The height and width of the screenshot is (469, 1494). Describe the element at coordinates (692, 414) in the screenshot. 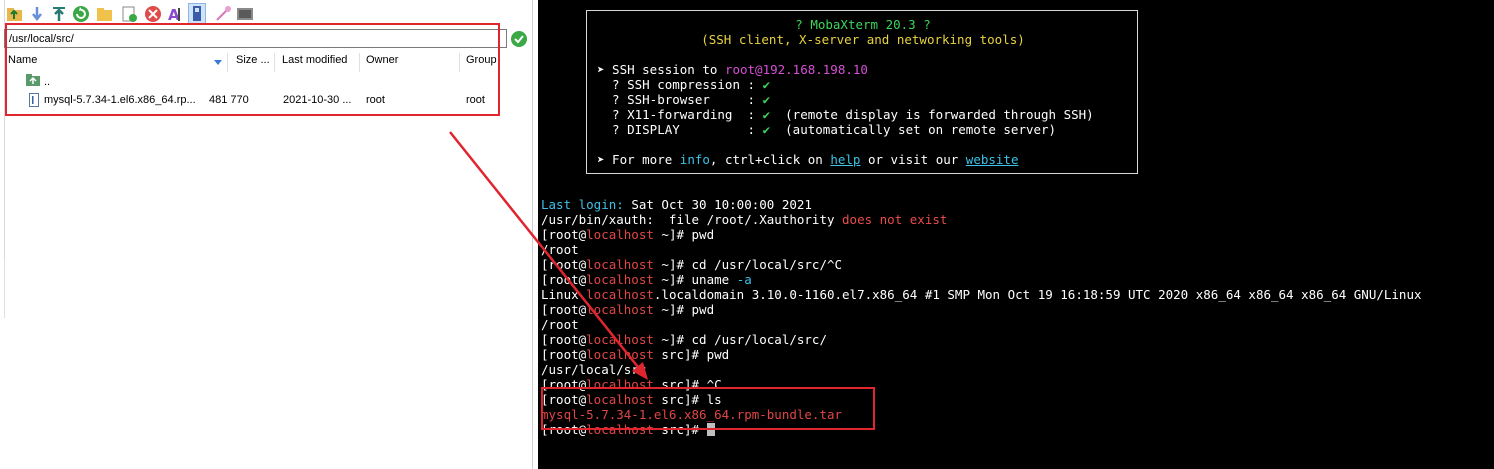

I see `terminal-line: mysql-5.7.34-1.el6.x86_64.rpm-bundle.tar` at that location.